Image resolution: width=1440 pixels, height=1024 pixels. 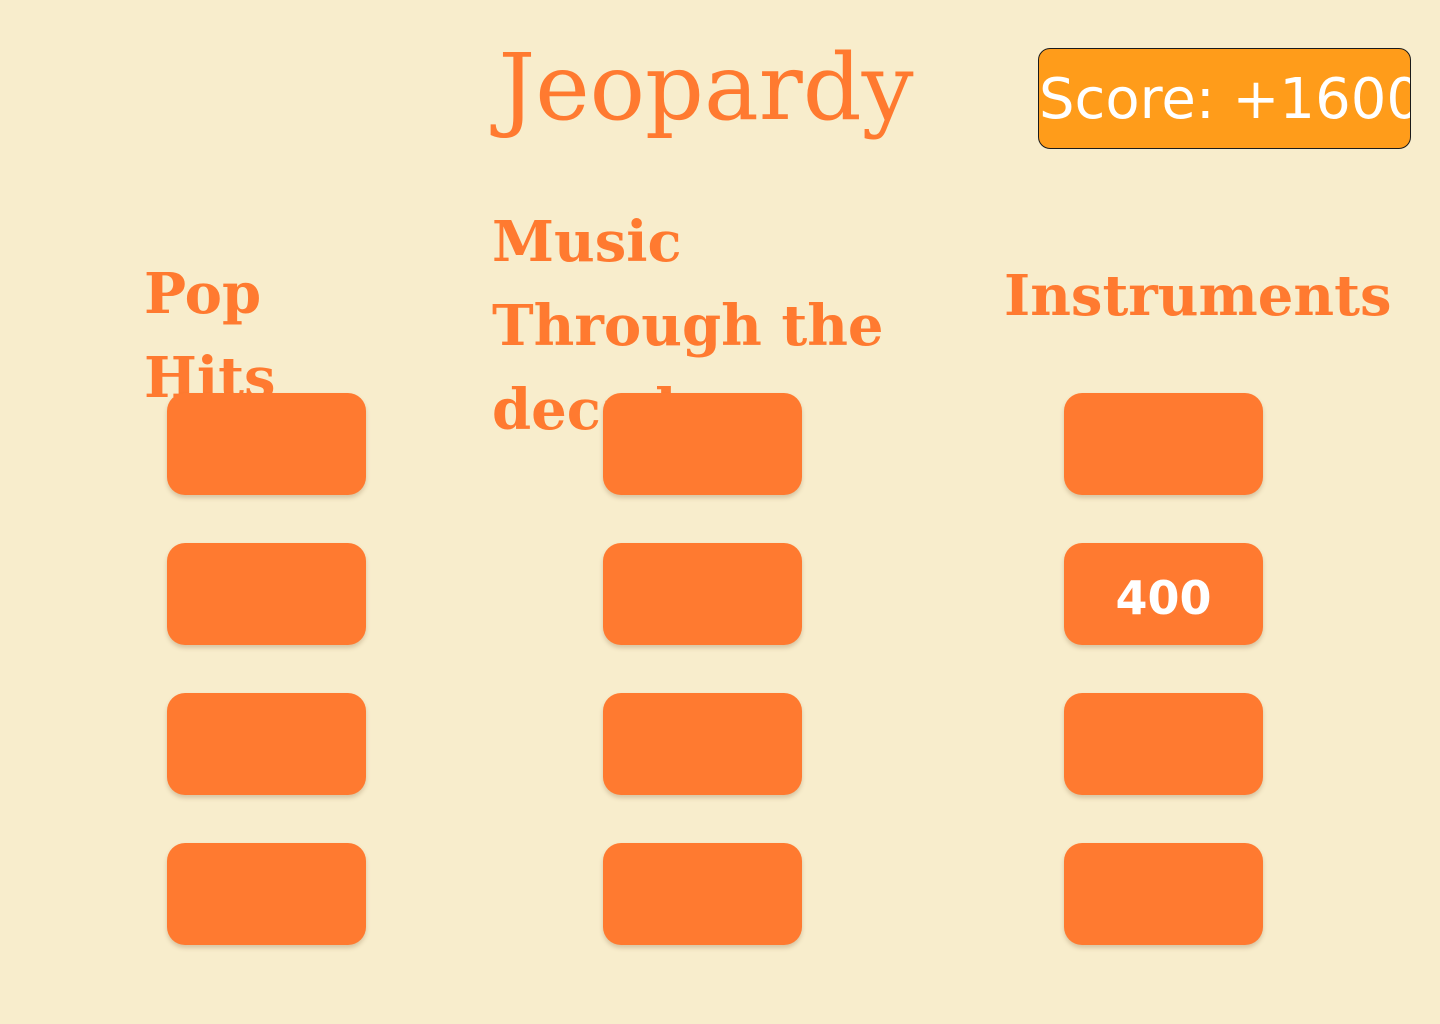 What do you see at coordinates (1198, 296) in the screenshot?
I see `category-header-instruments: Instruments` at bounding box center [1198, 296].